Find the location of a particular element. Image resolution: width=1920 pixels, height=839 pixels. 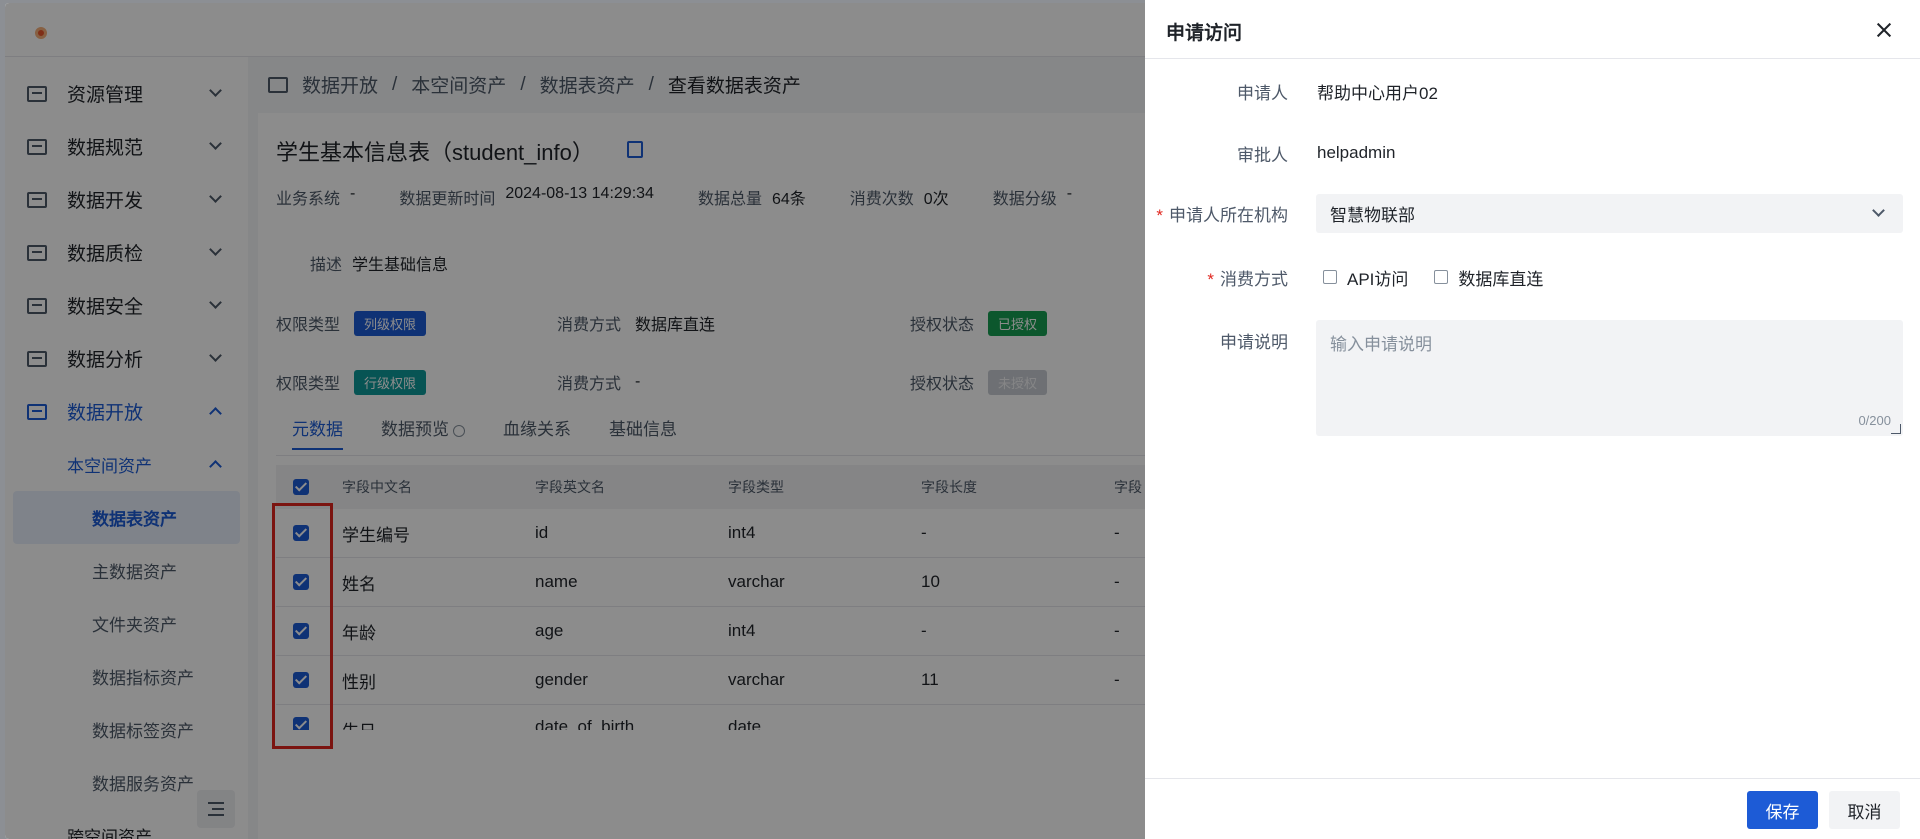

approver-value: helpadmin is located at coordinates (1356, 152).